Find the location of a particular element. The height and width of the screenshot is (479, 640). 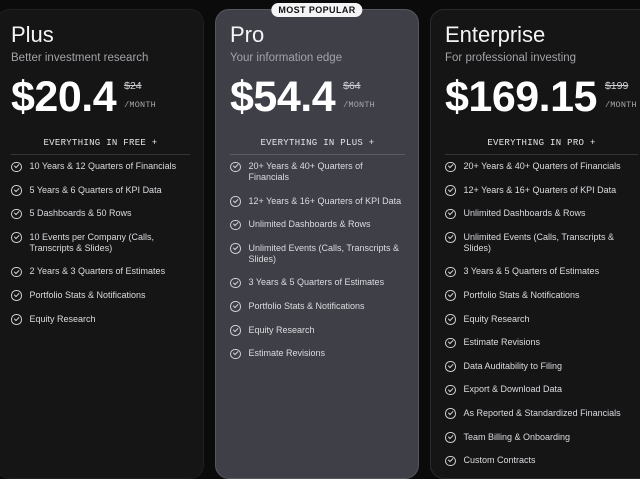

feature-item: Unlimited Dashboards & Rows is located at coordinates (541, 214).